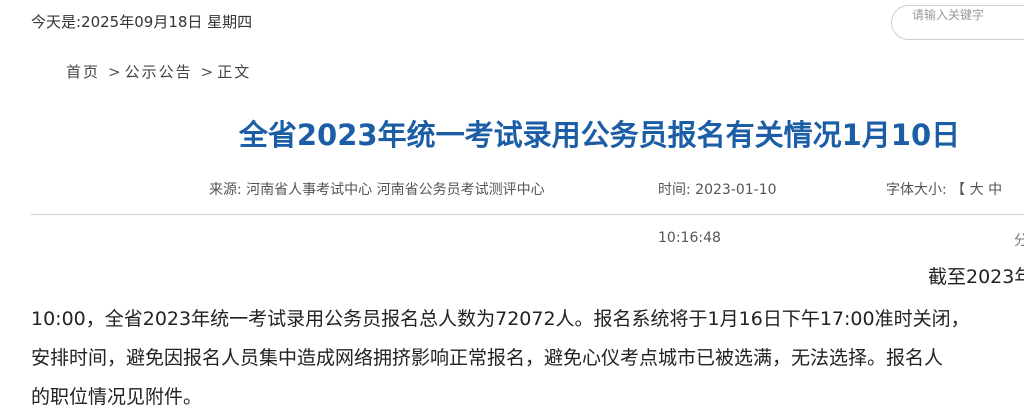 This screenshot has width=1024, height=409. I want to click on search-input, so click(967, 15).